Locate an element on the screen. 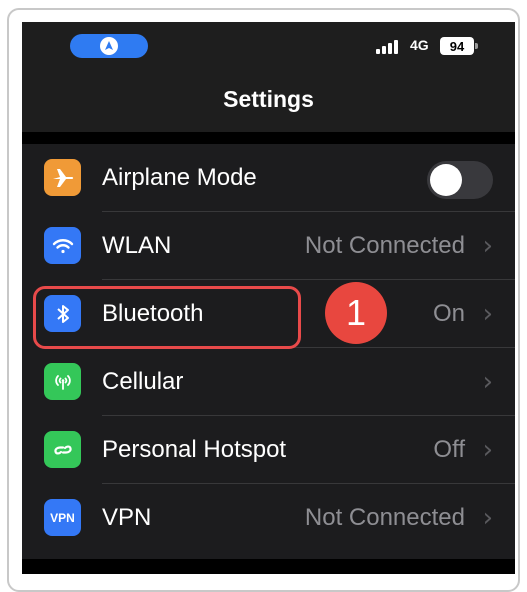 This screenshot has width=527, height=592. header-divider is located at coordinates (268, 138).